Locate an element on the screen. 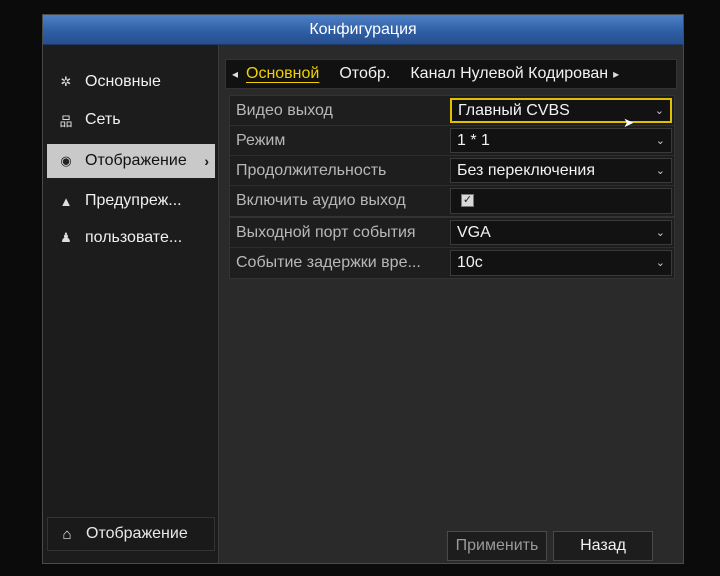 This screenshot has width=720, height=576. audio-output-field: ✓ is located at coordinates (561, 201).